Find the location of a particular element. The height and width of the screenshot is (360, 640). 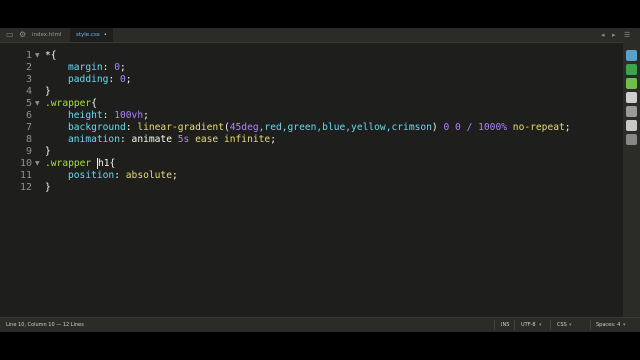

chevron-left-icon: ◂ is located at coordinates (603, 35).